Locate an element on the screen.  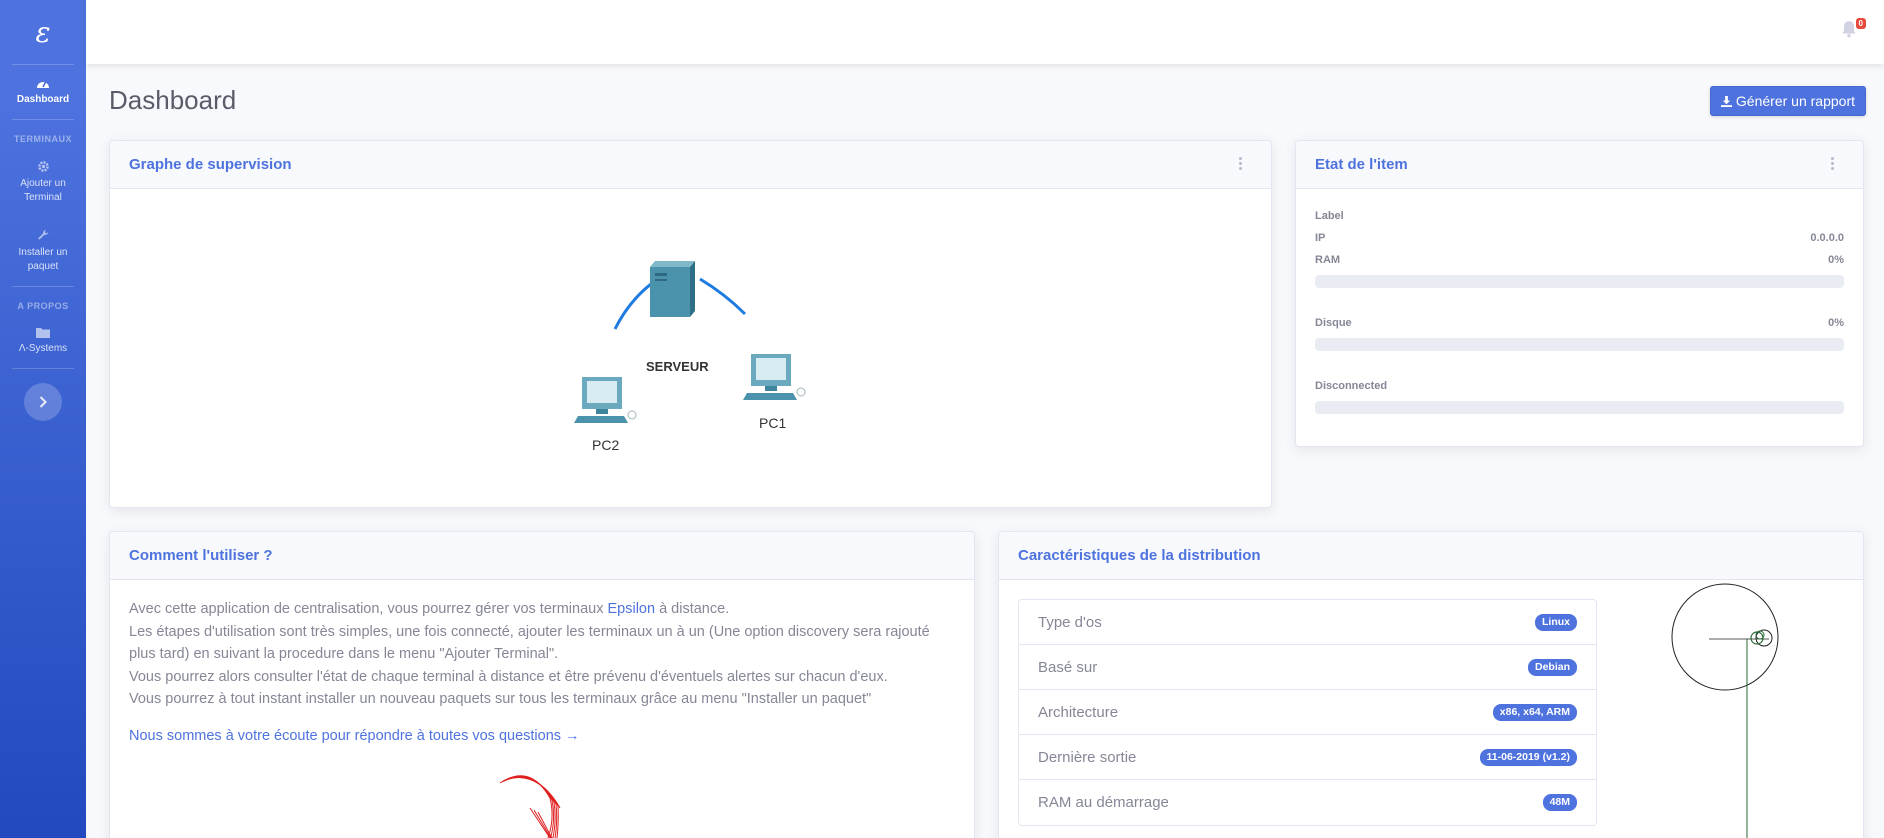
sidebar-heading-terminaux: TERMINAUX is located at coordinates (43, 139).